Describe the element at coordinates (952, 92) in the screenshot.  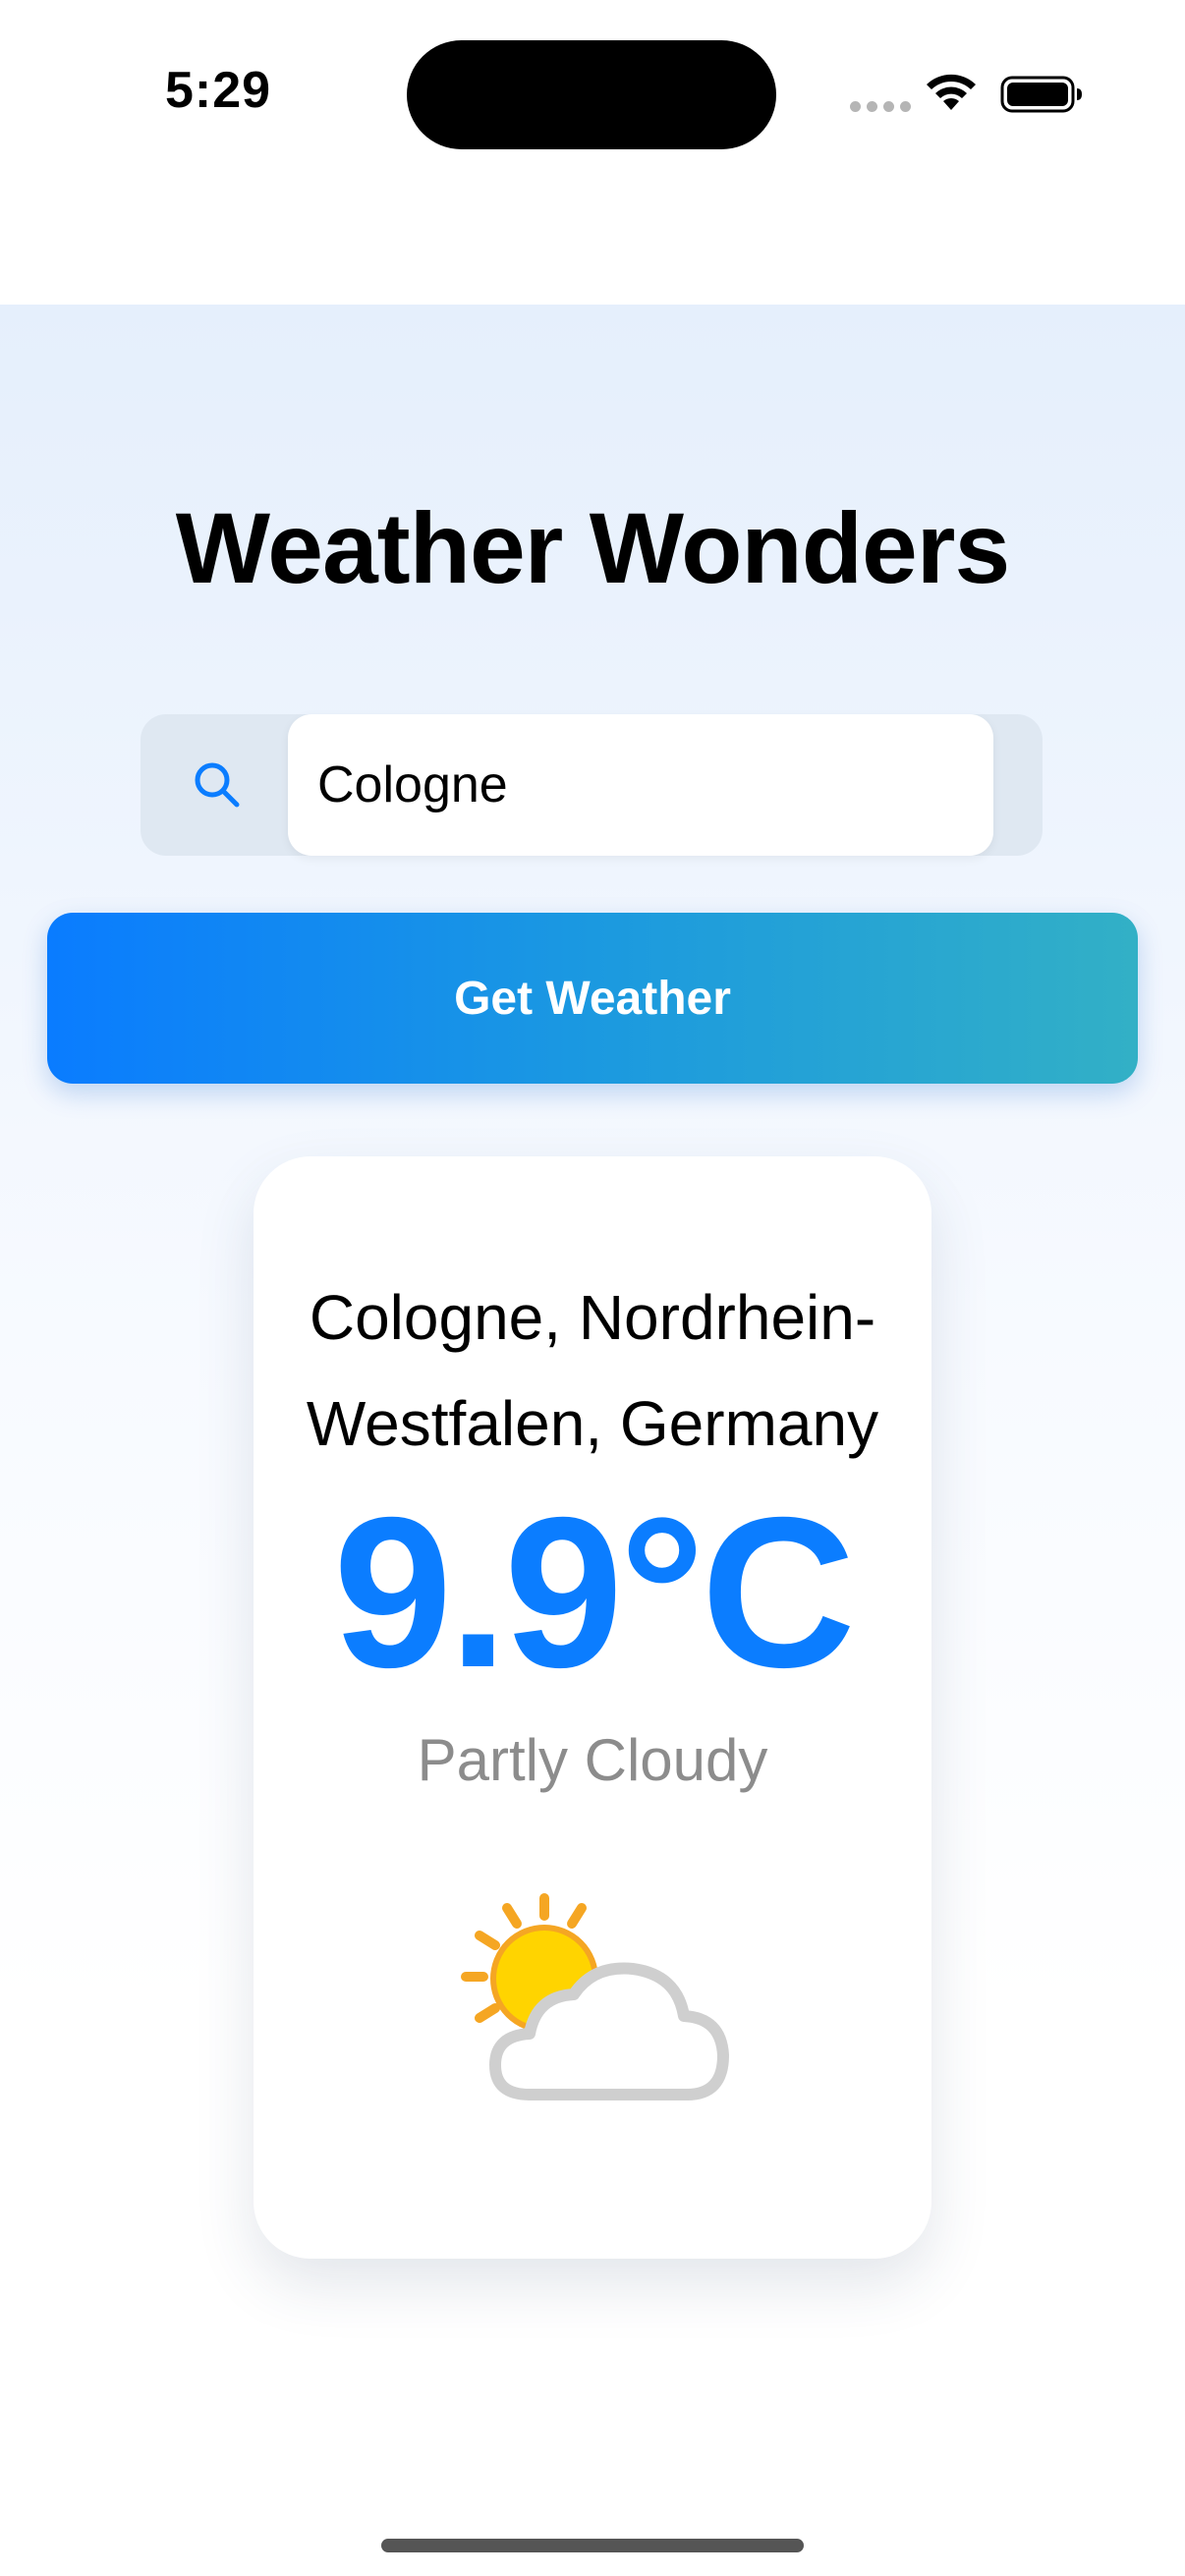
I see `wifi-icon` at that location.